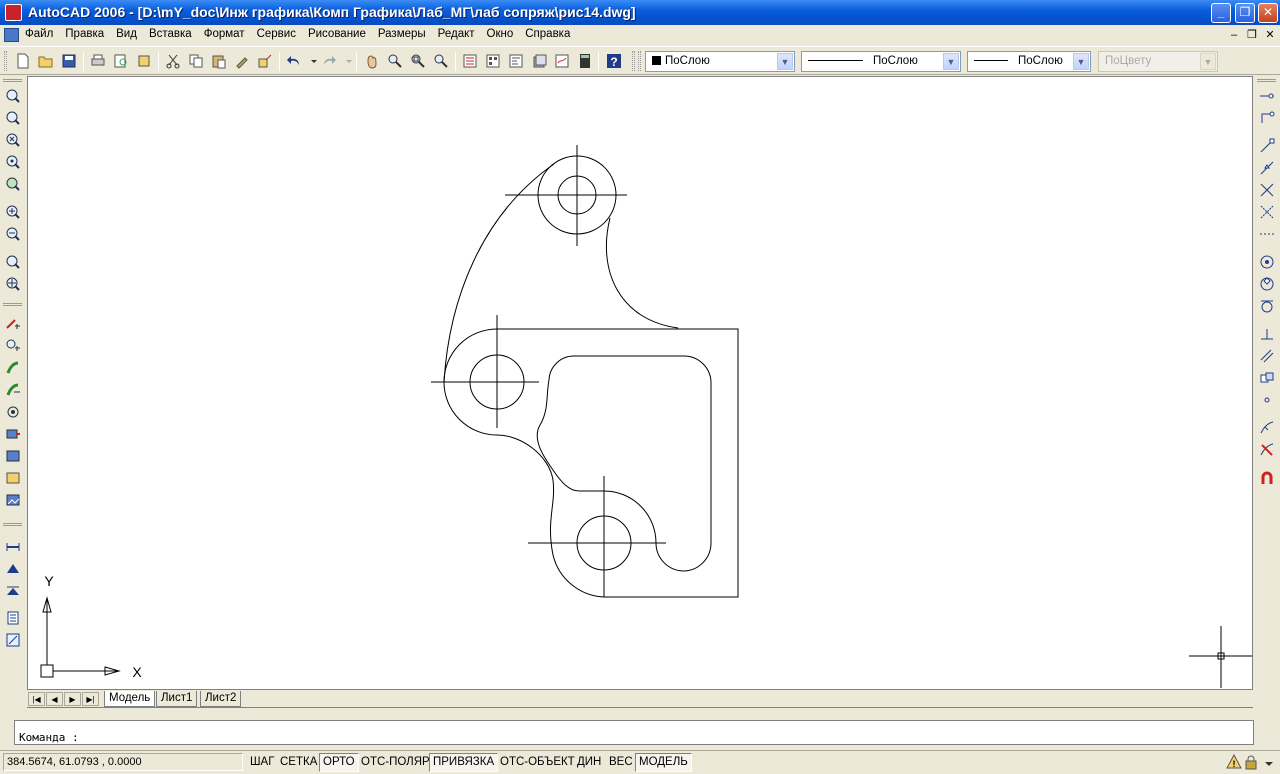 This screenshot has width=1280, height=774. I want to click on osnap-settings-icon, so click(1266, 477).